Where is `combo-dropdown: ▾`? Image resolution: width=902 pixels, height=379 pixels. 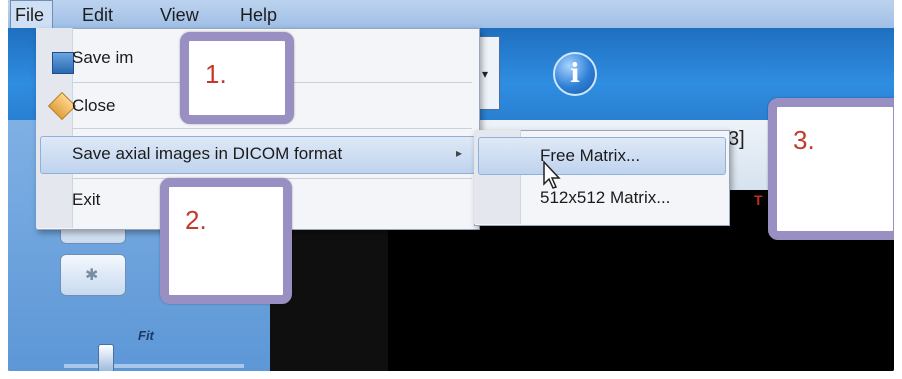 combo-dropdown: ▾ is located at coordinates (489, 73).